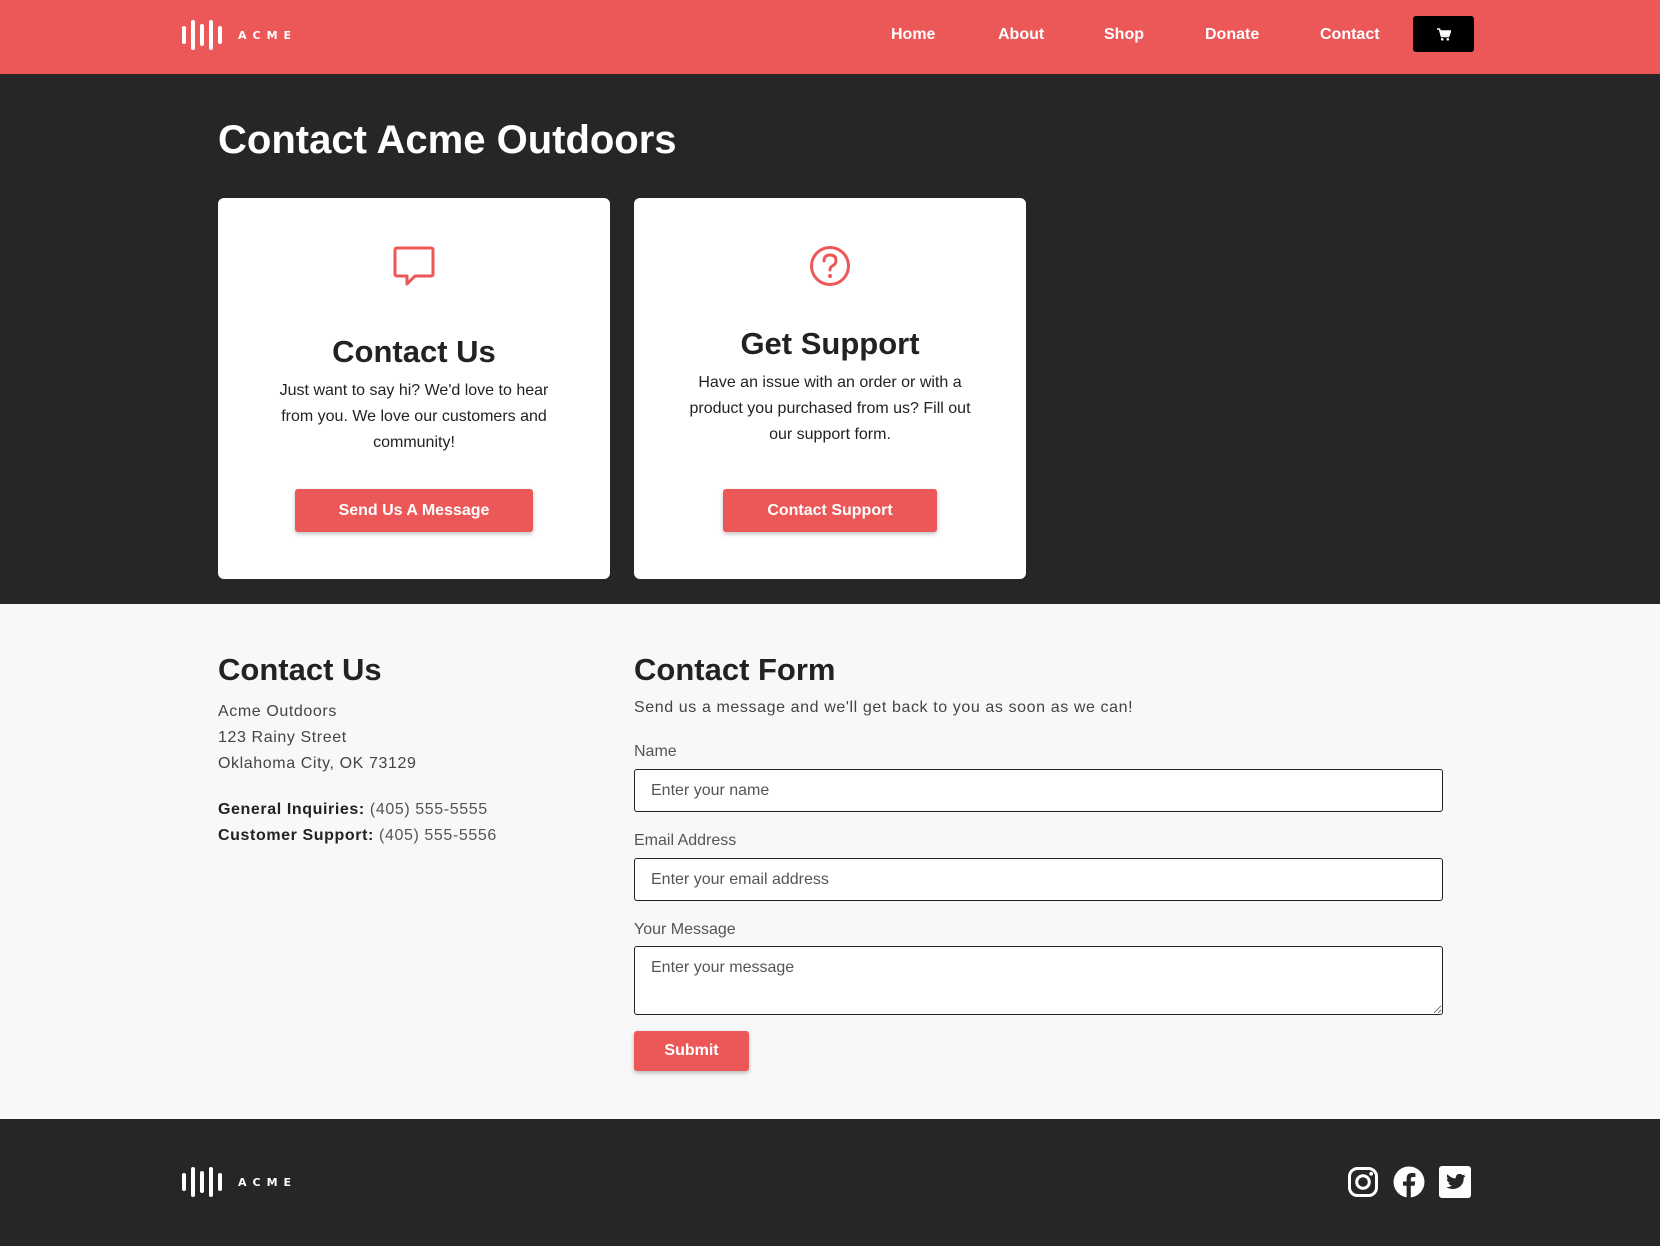  I want to click on chat-bubble-icon, so click(414, 266).